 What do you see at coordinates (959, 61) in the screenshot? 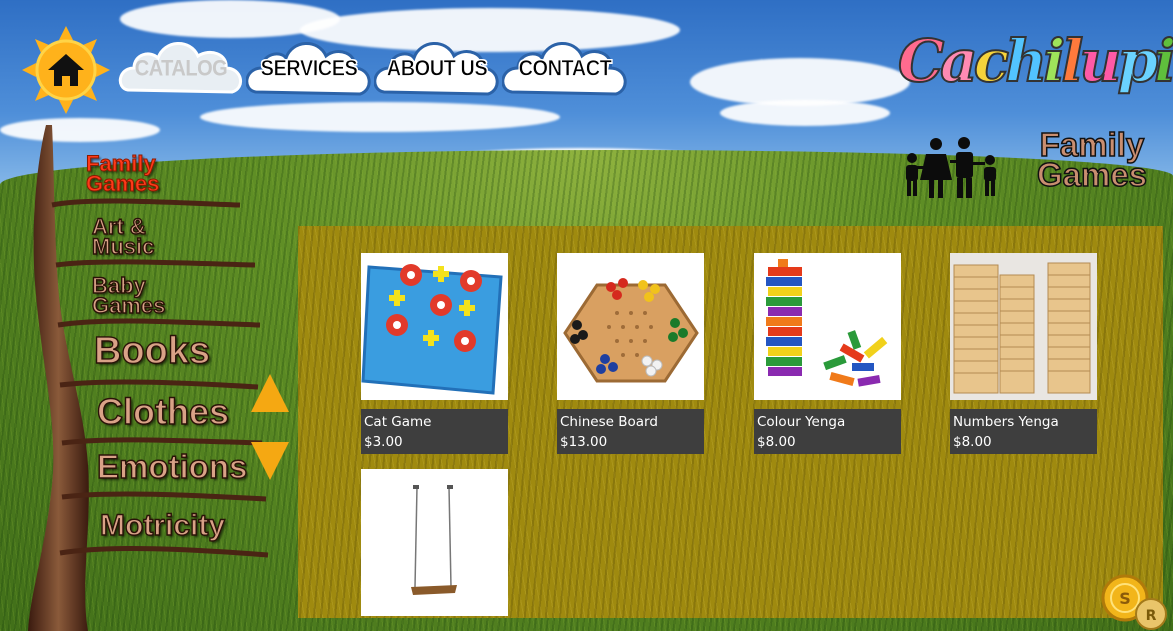
I see `logo-letter: a` at bounding box center [959, 61].